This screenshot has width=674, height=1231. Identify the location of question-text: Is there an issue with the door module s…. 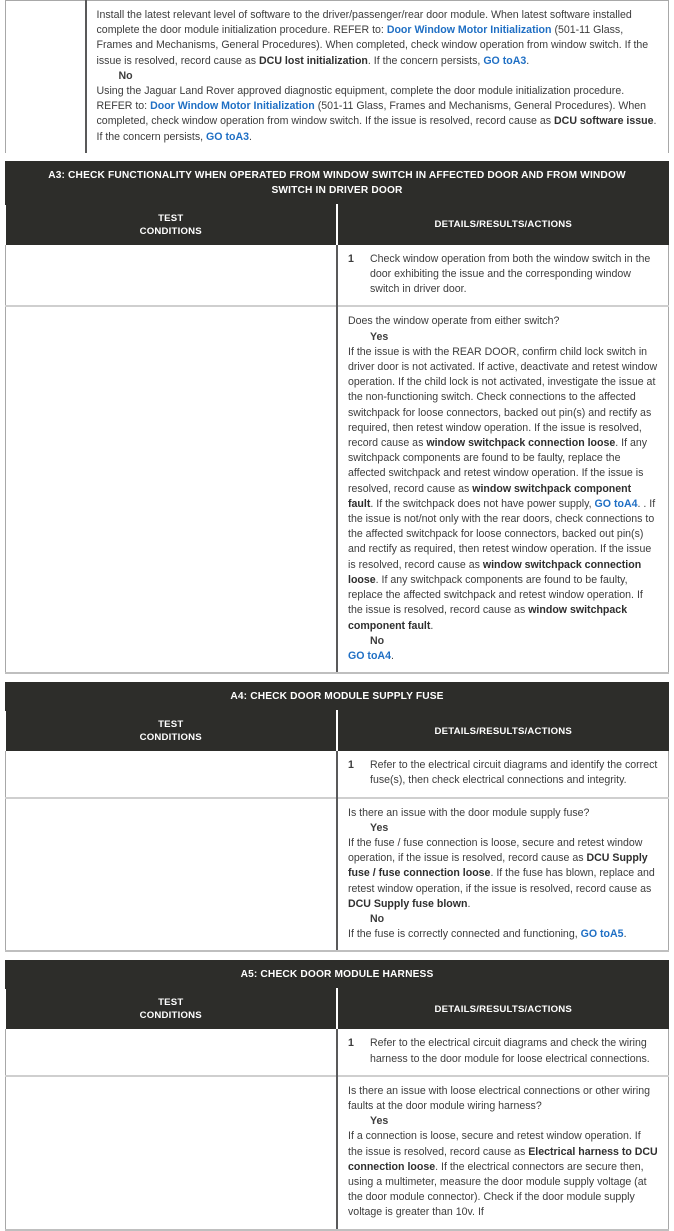
(469, 812).